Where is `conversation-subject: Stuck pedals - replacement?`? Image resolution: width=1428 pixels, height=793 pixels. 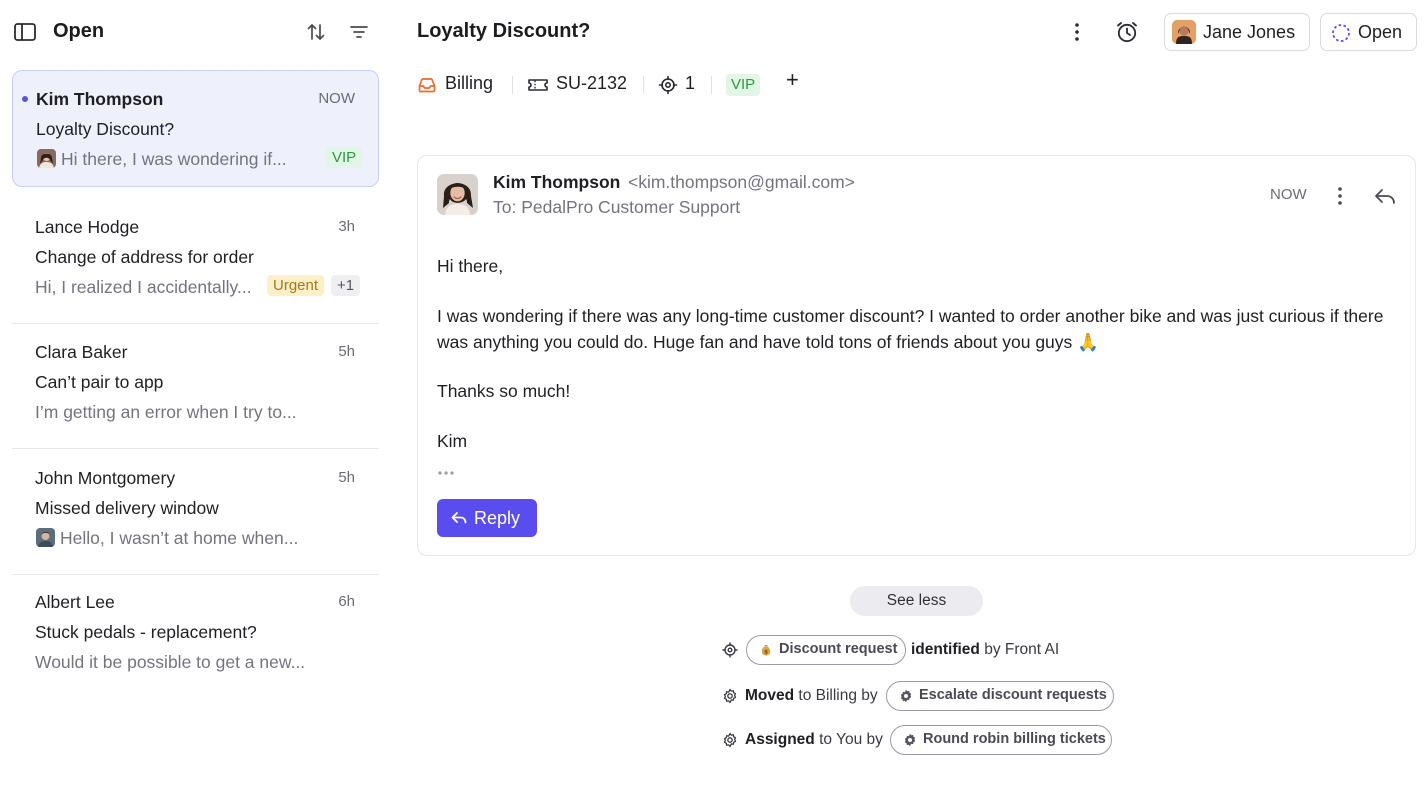 conversation-subject: Stuck pedals - replacement? is located at coordinates (146, 632).